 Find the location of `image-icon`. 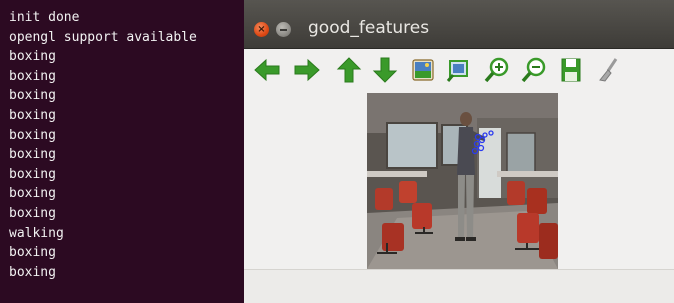

image-icon is located at coordinates (423, 70).